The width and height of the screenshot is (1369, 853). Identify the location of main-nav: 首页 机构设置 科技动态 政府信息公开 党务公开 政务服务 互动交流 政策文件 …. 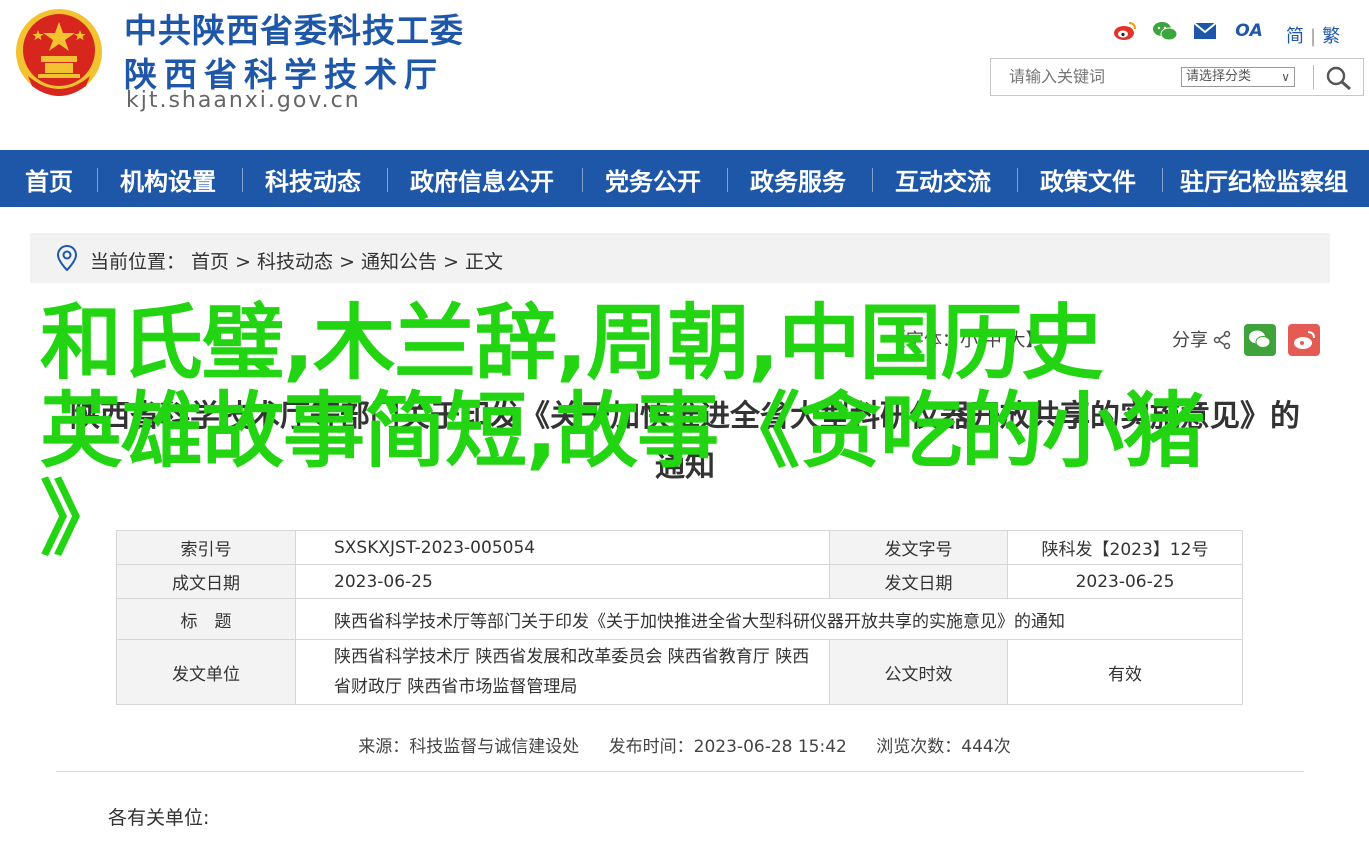
(684, 178).